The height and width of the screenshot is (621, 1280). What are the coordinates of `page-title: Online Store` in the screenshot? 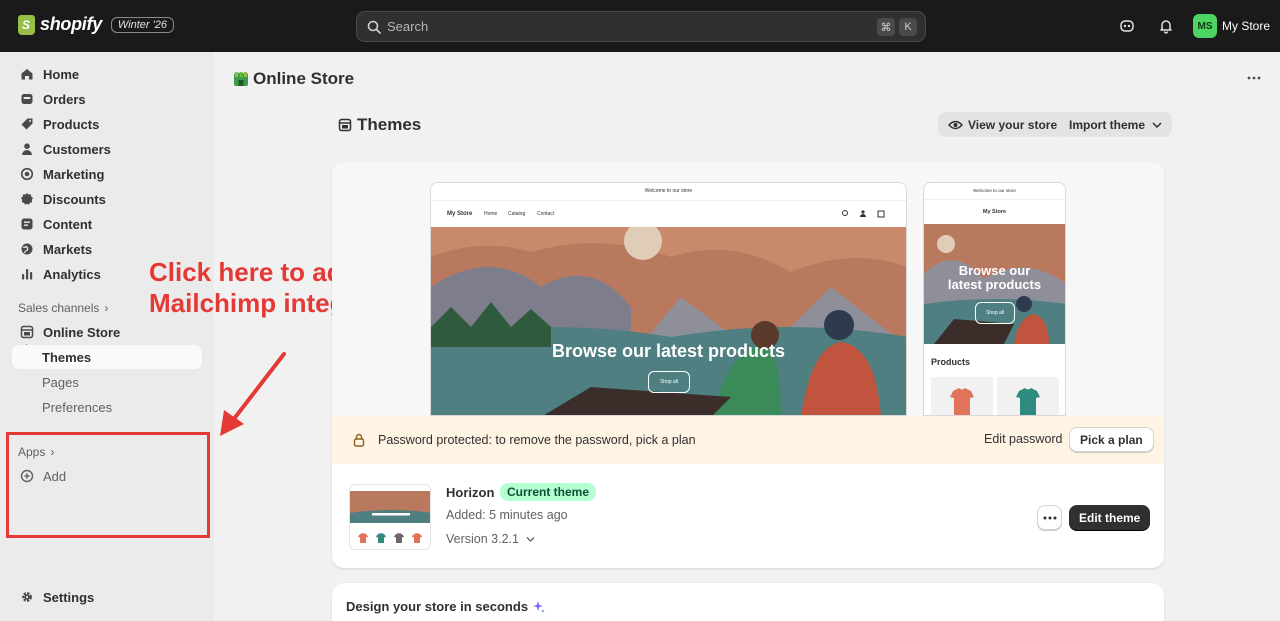 It's located at (293, 79).